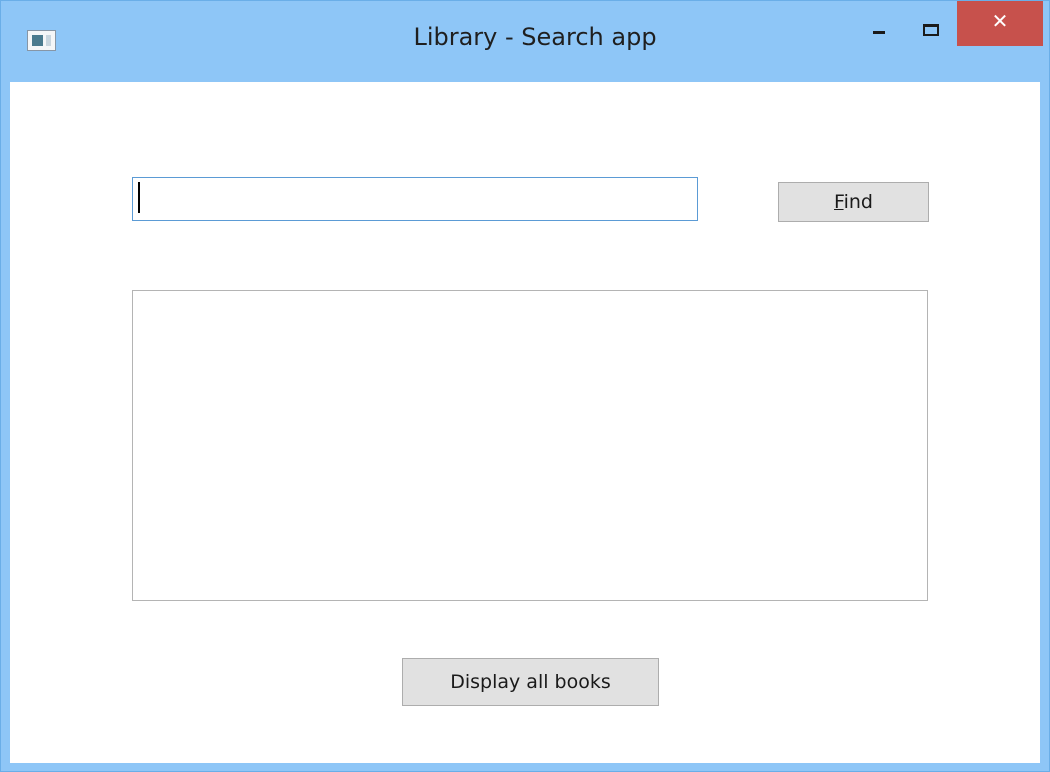  What do you see at coordinates (858, 202) in the screenshot?
I see `find-button-label: ind` at bounding box center [858, 202].